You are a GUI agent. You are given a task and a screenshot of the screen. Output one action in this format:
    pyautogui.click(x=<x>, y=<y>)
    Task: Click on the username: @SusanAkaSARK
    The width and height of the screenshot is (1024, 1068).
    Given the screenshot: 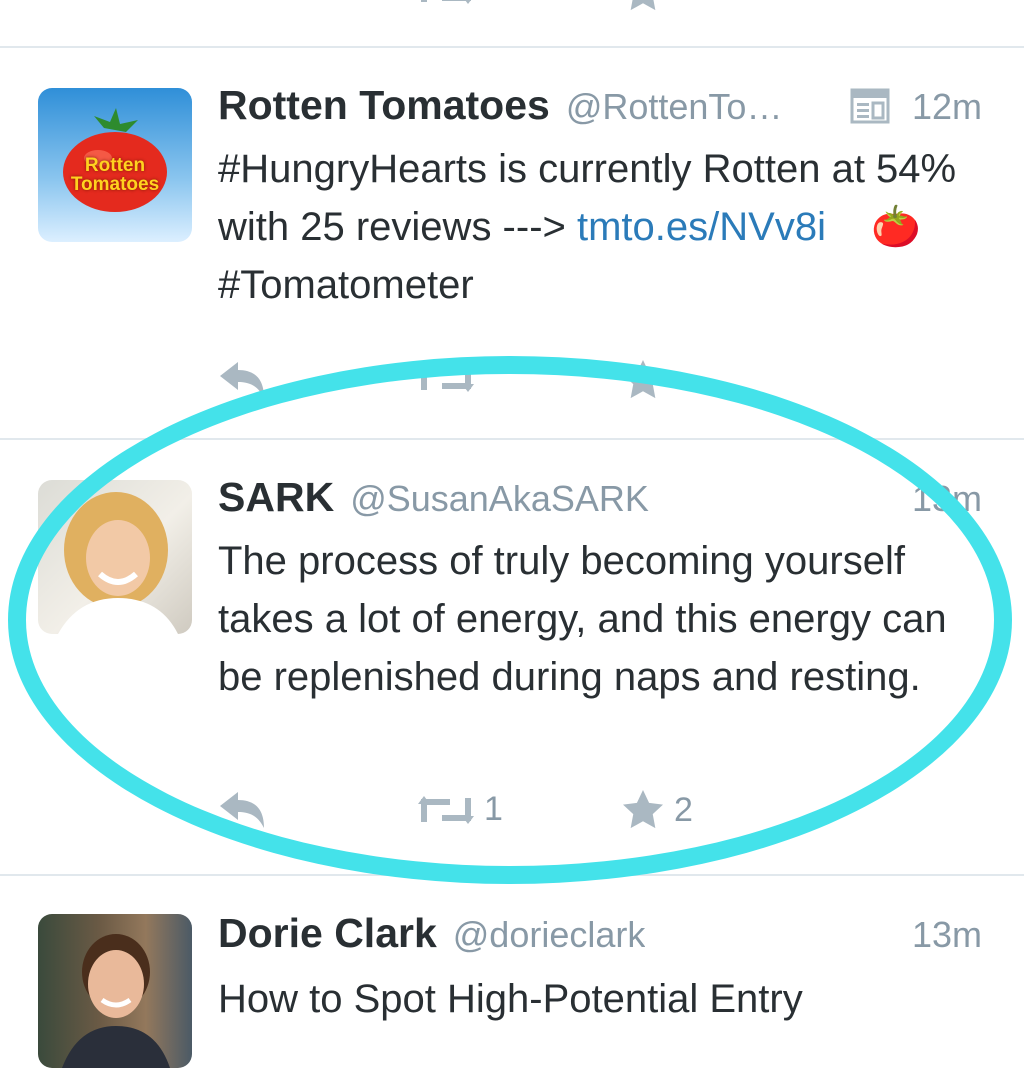 What is the action you would take?
    pyautogui.click(x=499, y=499)
    